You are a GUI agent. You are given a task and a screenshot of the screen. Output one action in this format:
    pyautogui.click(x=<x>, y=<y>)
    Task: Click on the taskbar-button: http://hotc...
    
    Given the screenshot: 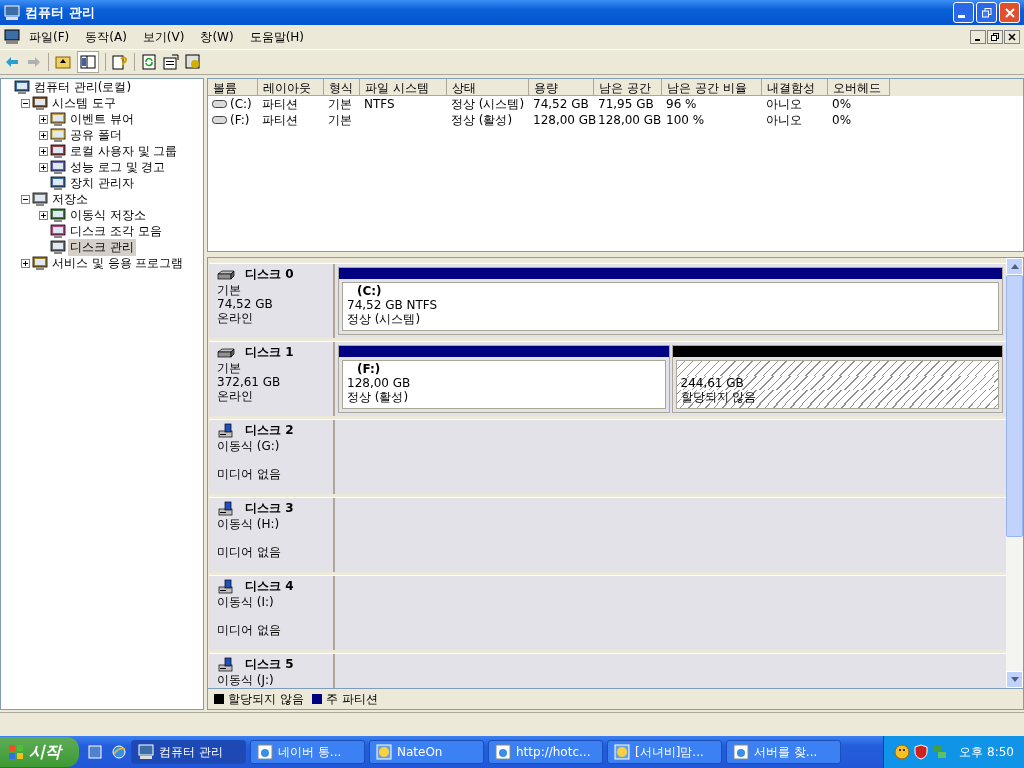 What is the action you would take?
    pyautogui.click(x=545, y=752)
    